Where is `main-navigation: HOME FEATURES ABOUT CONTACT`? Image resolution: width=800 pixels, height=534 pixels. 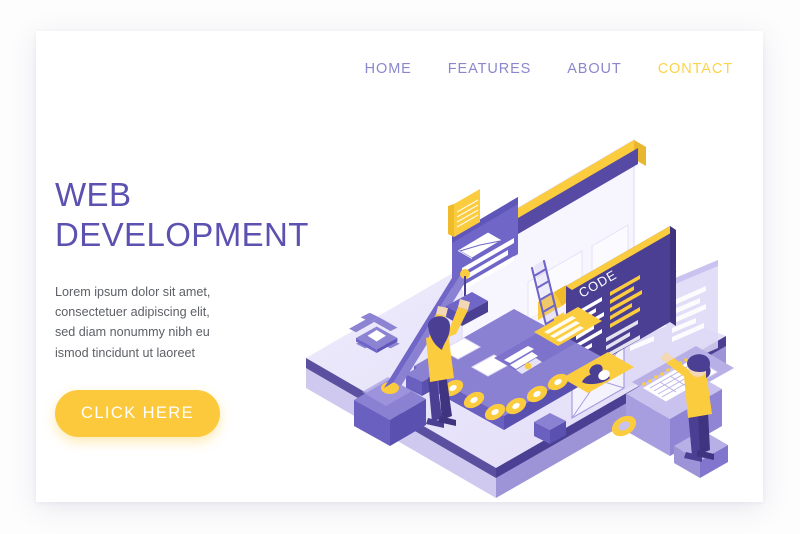
main-navigation: HOME FEATURES ABOUT CONTACT is located at coordinates (549, 69).